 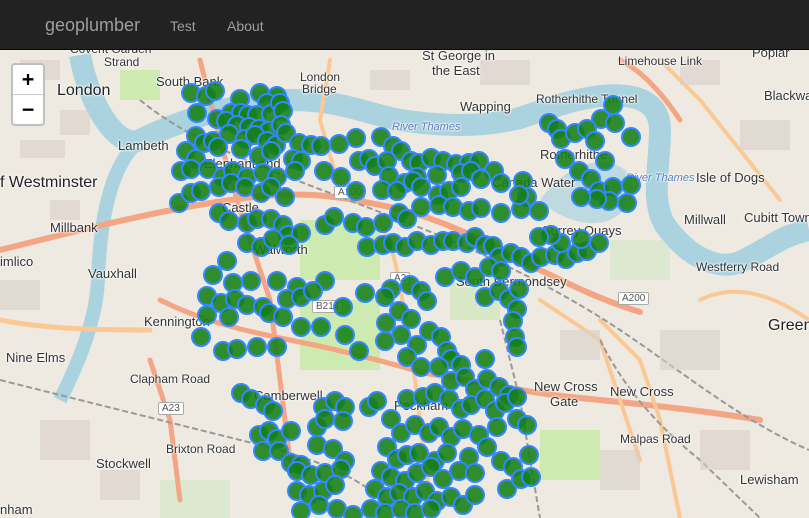 What do you see at coordinates (49, 182) in the screenshot?
I see `map-label: f Westminster` at bounding box center [49, 182].